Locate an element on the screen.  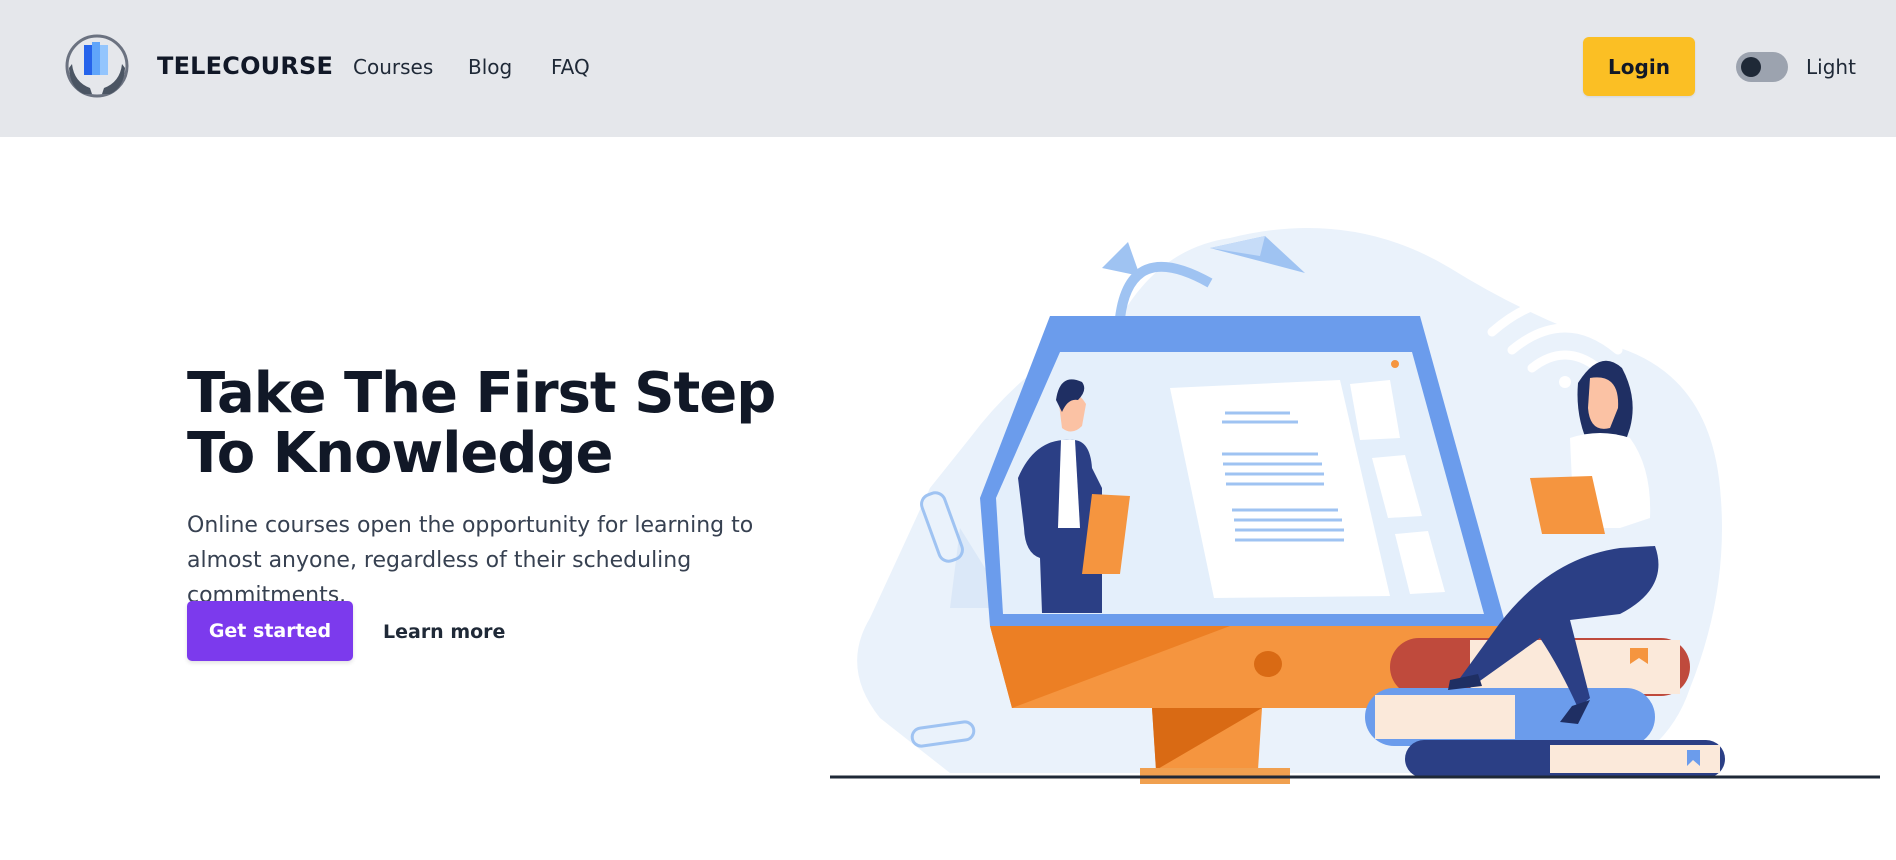
learn-more-link: Learn more is located at coordinates (444, 632).